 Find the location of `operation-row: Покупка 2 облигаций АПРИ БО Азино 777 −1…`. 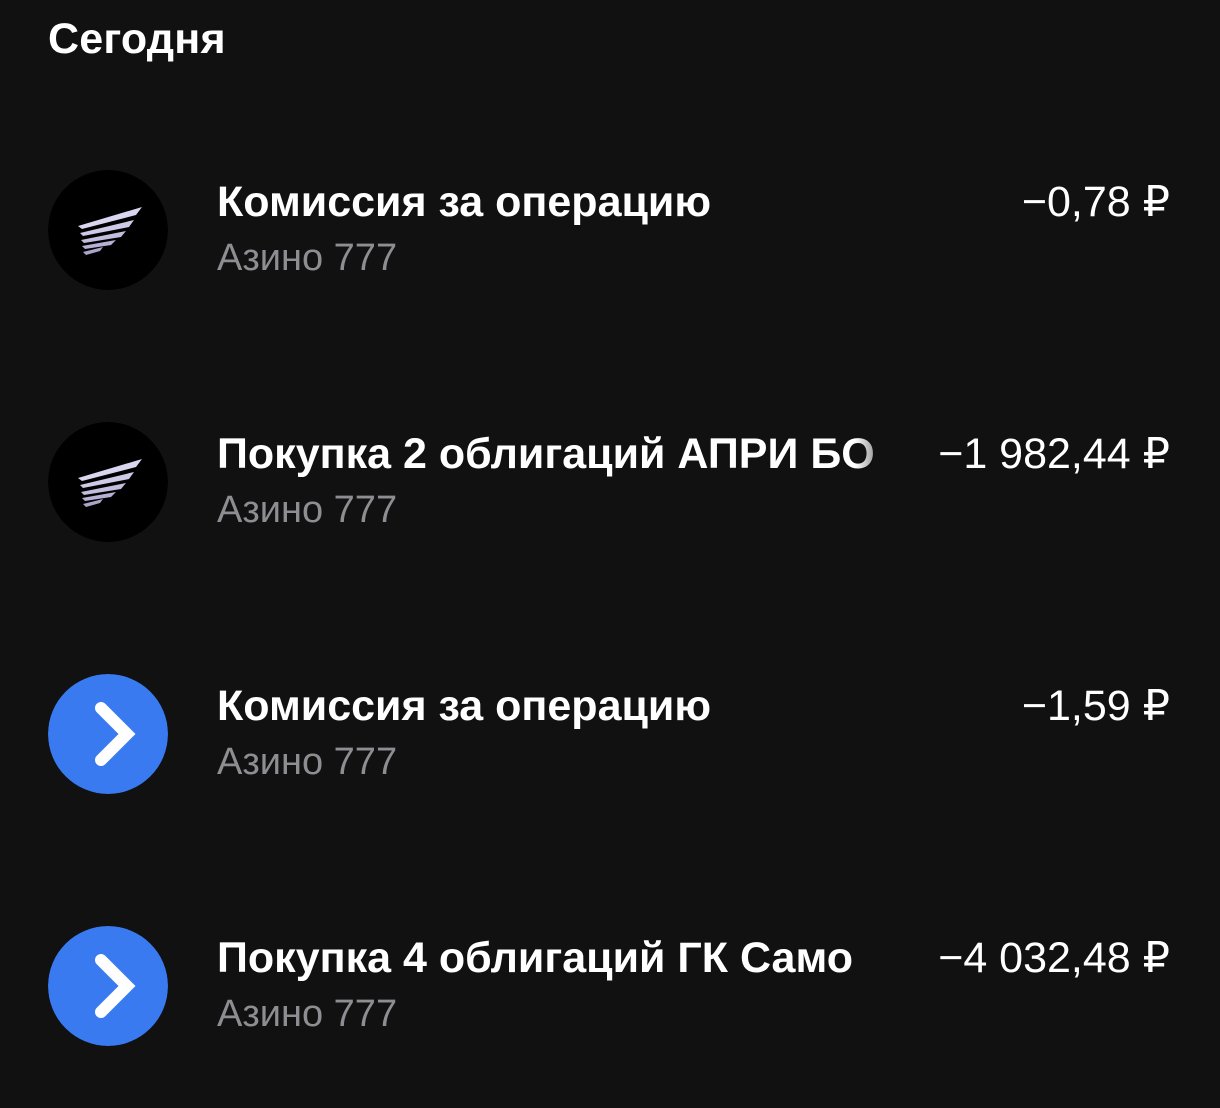

operation-row: Покупка 2 облигаций АПРИ БО Азино 777 −1… is located at coordinates (610, 482).